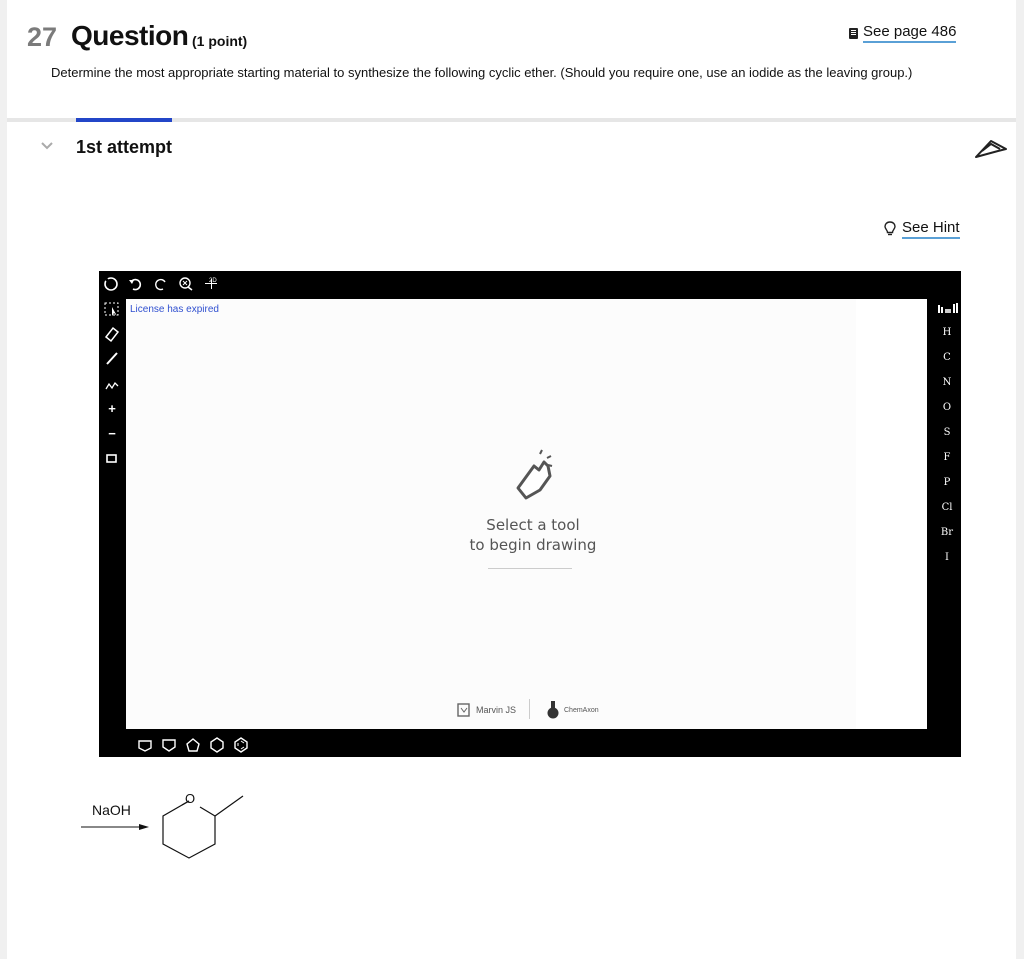 The height and width of the screenshot is (959, 1024). I want to click on question-points: (1 point), so click(220, 41).